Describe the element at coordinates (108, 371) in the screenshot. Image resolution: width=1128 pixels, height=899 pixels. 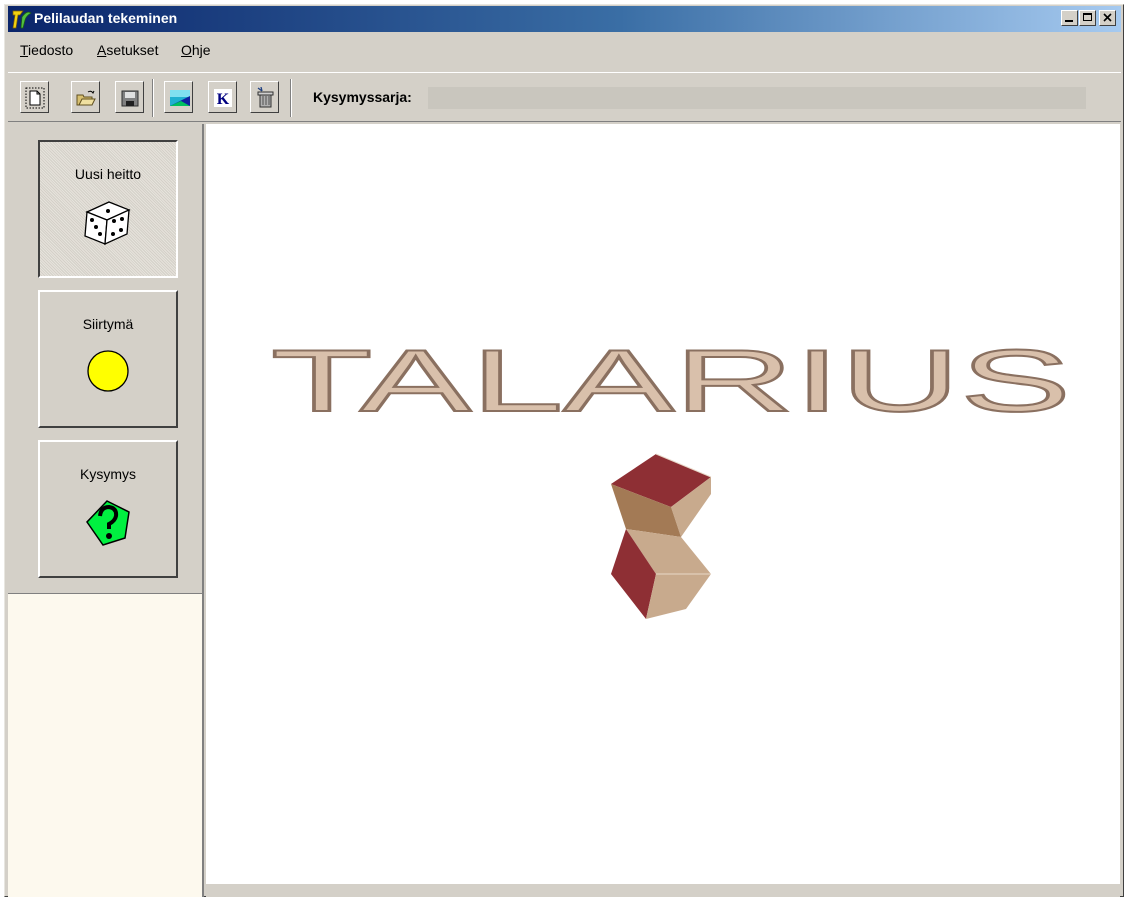
I see `yellow-circle-icon` at that location.